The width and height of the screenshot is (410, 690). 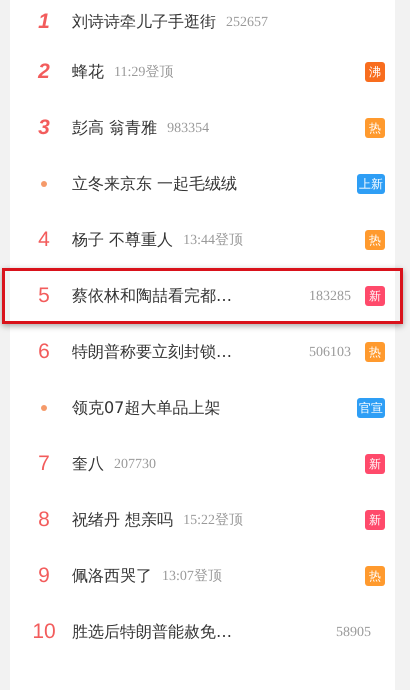 I want to click on topic-link: 蜂花, so click(x=88, y=72).